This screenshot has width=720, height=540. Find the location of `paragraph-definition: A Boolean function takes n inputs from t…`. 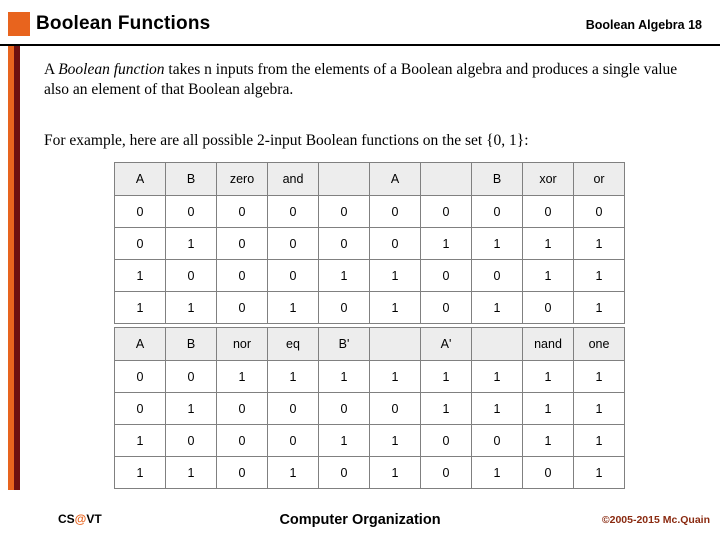

paragraph-definition: A Boolean function takes n inputs from t… is located at coordinates (368, 80).